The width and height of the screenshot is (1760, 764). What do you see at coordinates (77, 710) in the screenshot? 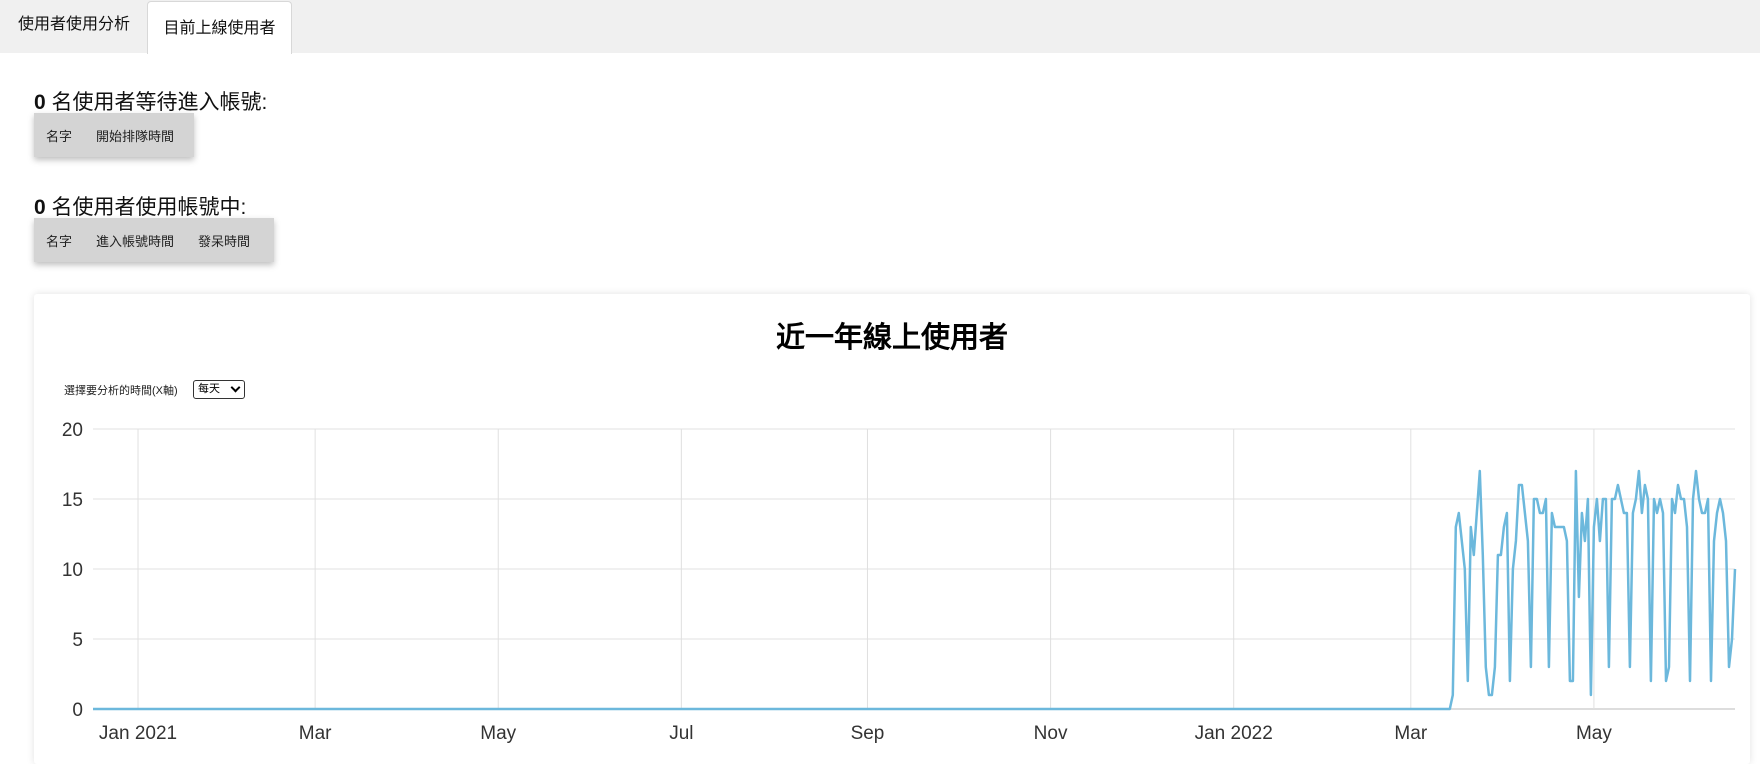
I see `y-tick-label: 0` at bounding box center [77, 710].